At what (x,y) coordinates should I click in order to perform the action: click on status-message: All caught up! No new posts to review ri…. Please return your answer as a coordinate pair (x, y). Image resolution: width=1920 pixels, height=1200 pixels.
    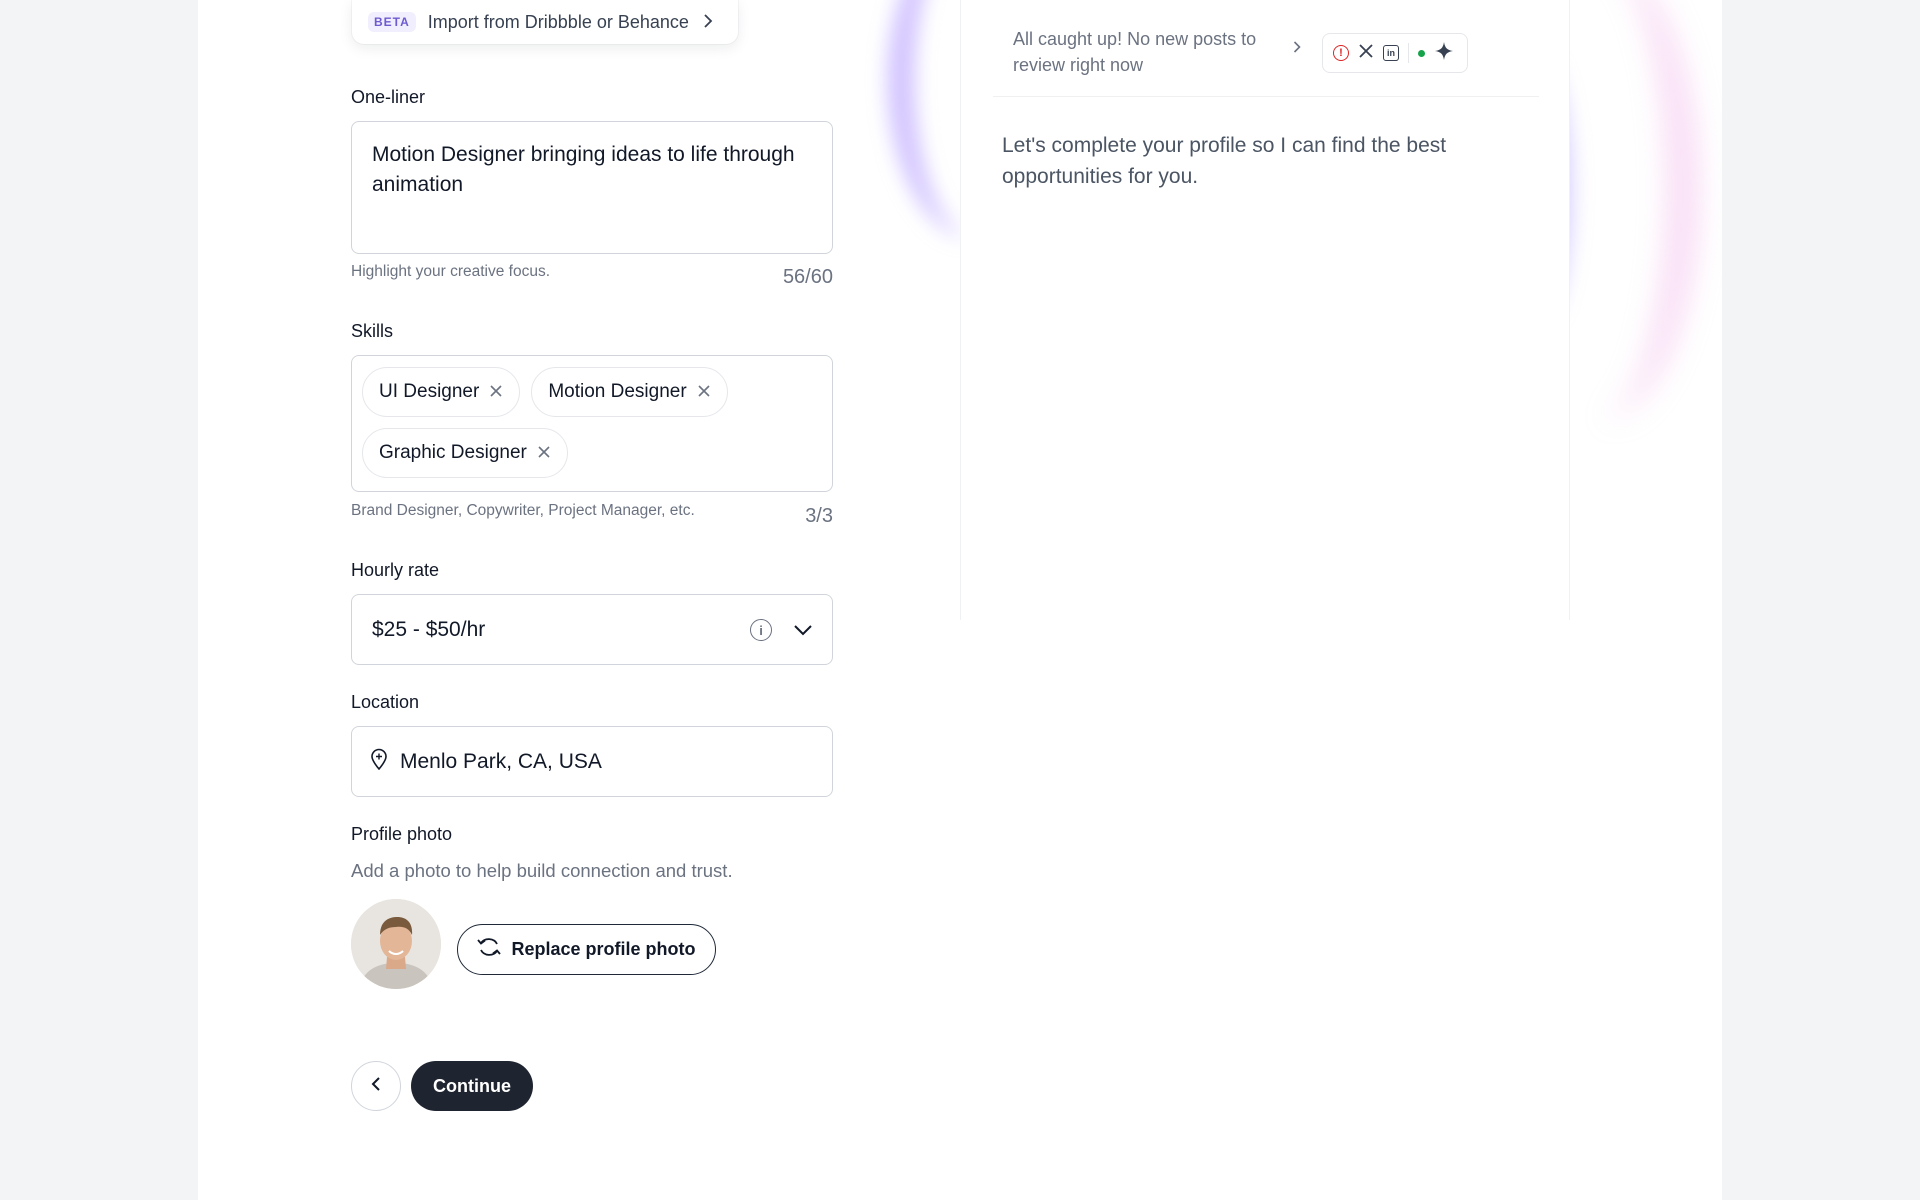
    Looking at the image, I should click on (1135, 52).